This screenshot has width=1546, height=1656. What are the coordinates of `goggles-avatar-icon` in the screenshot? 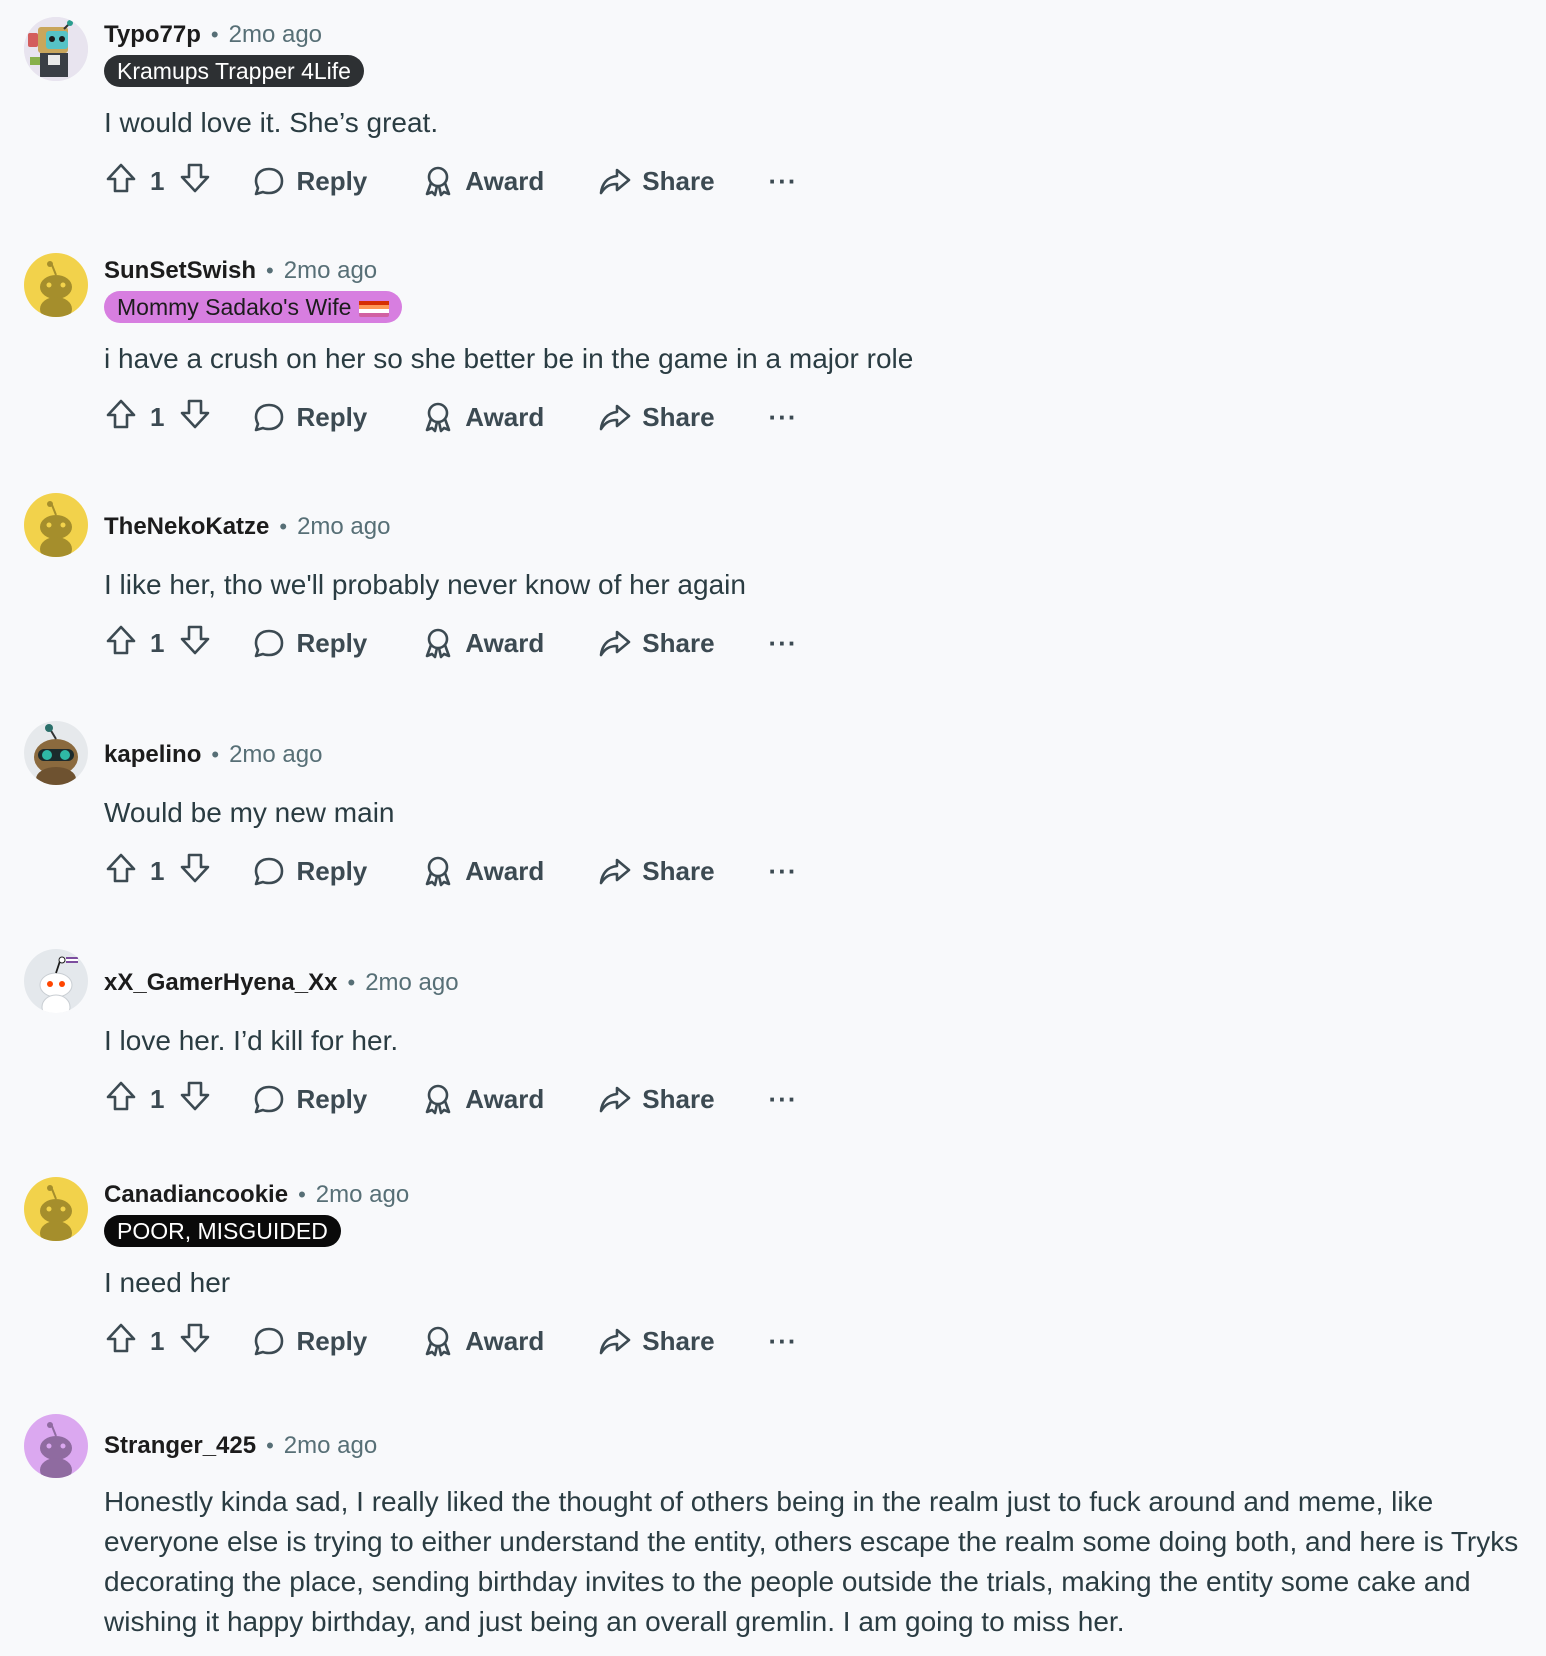 It's located at (56, 753).